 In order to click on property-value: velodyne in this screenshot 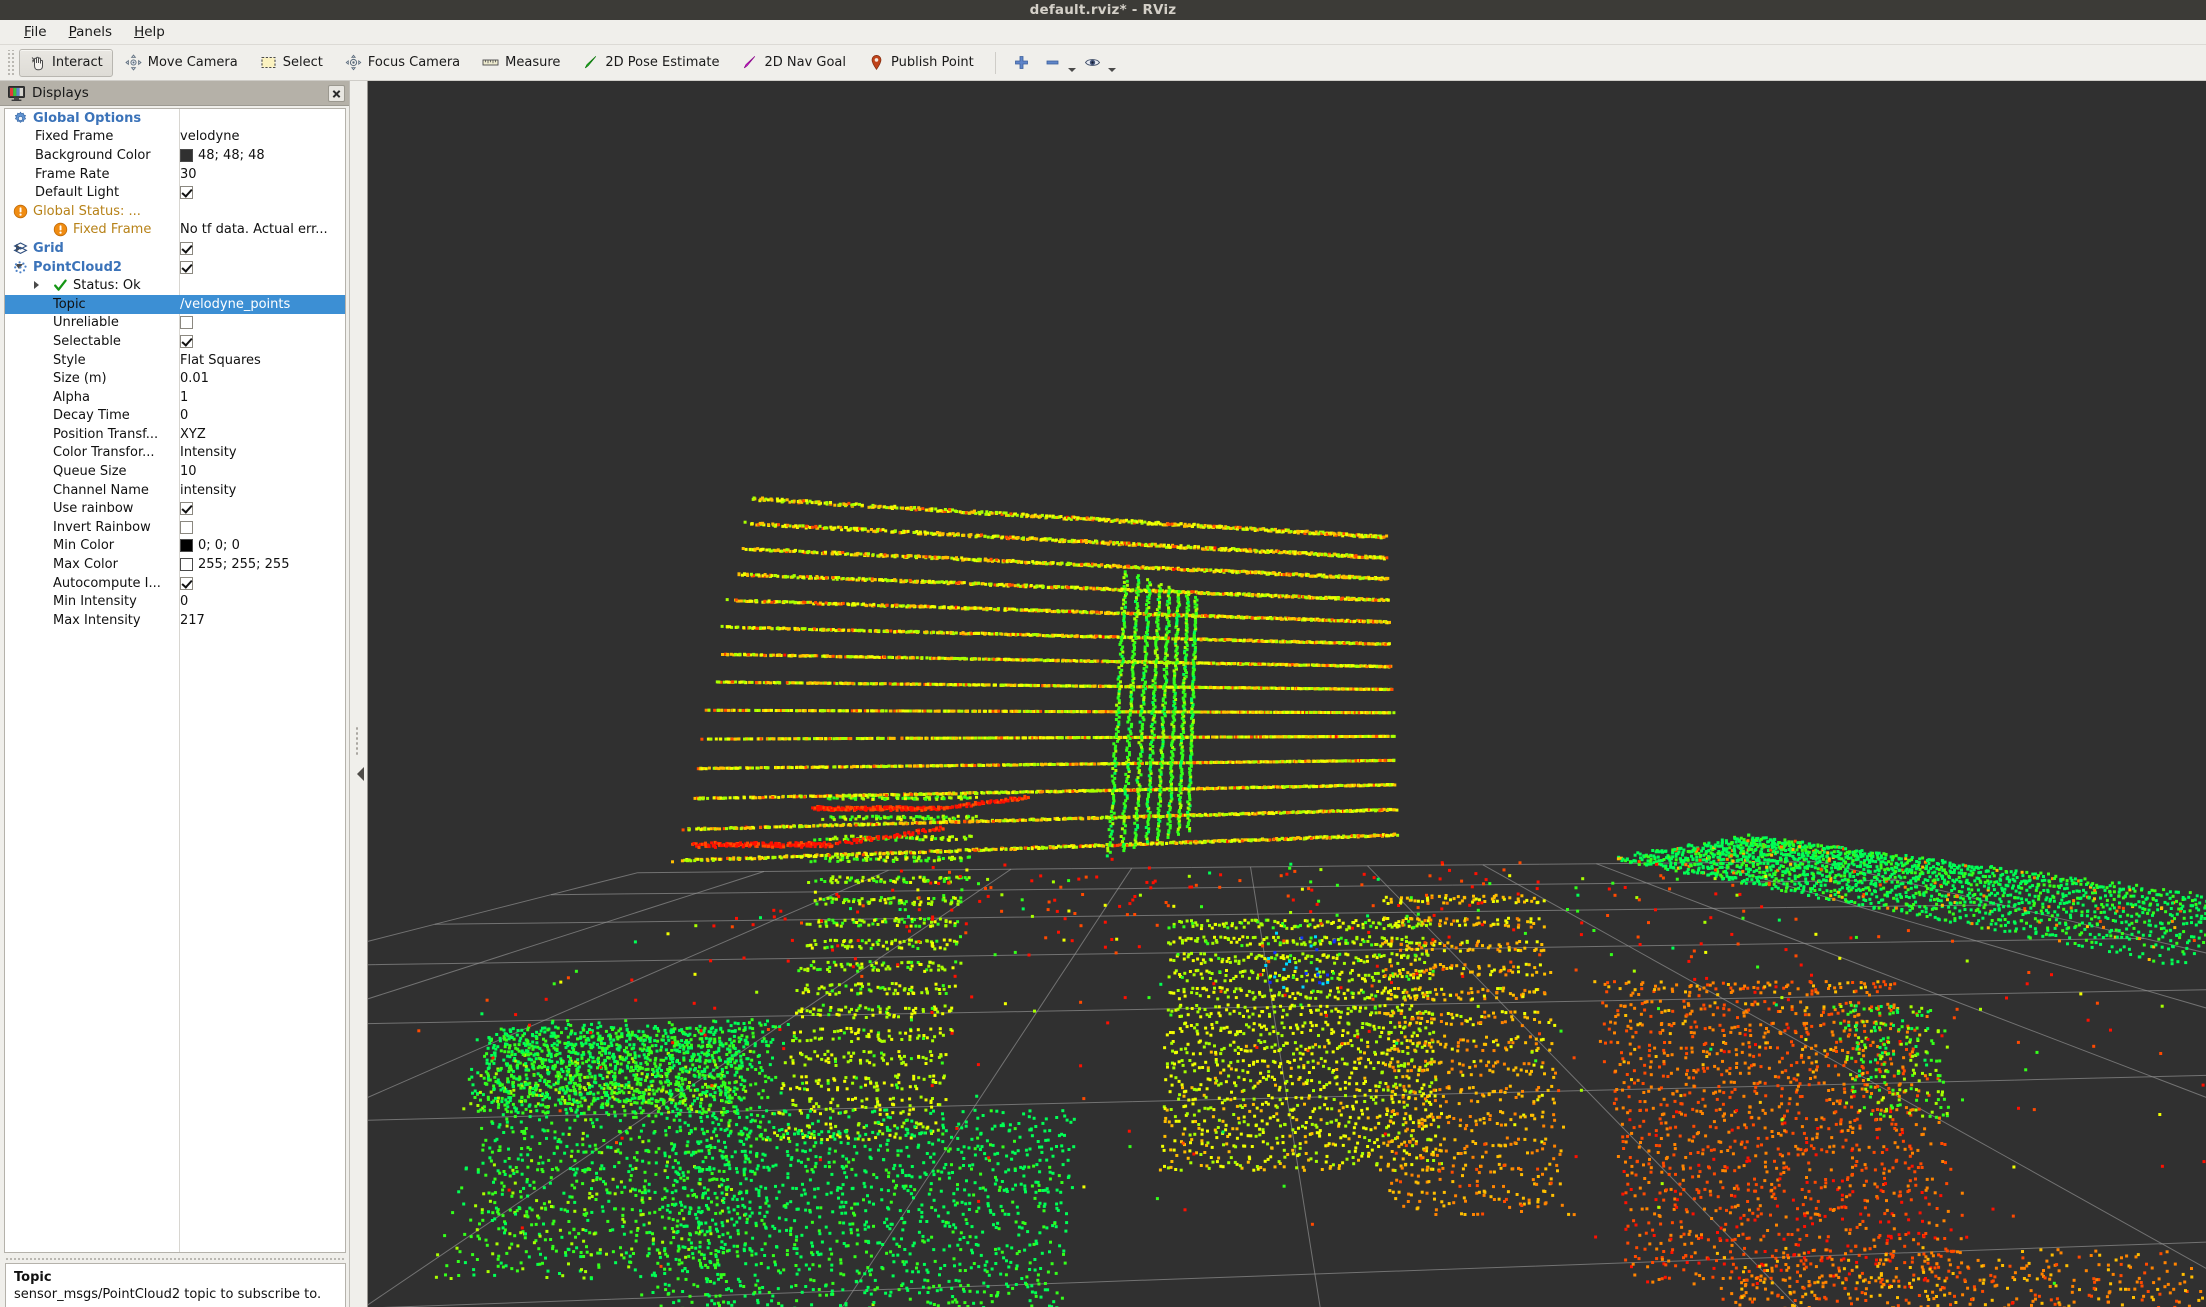, I will do `click(262, 137)`.